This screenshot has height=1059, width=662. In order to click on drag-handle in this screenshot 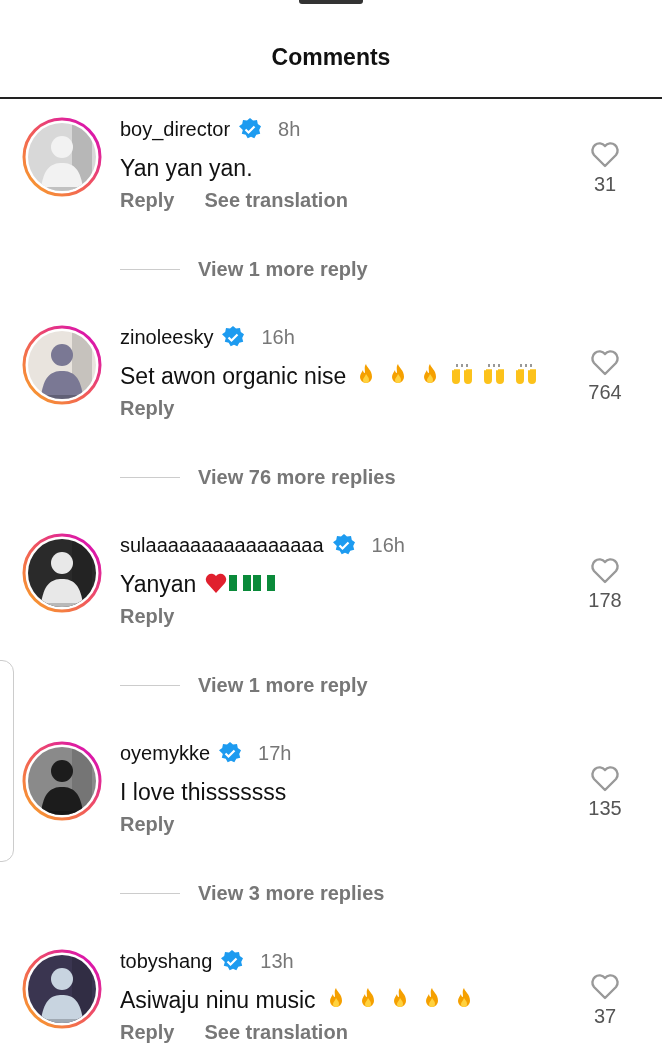, I will do `click(331, 2)`.